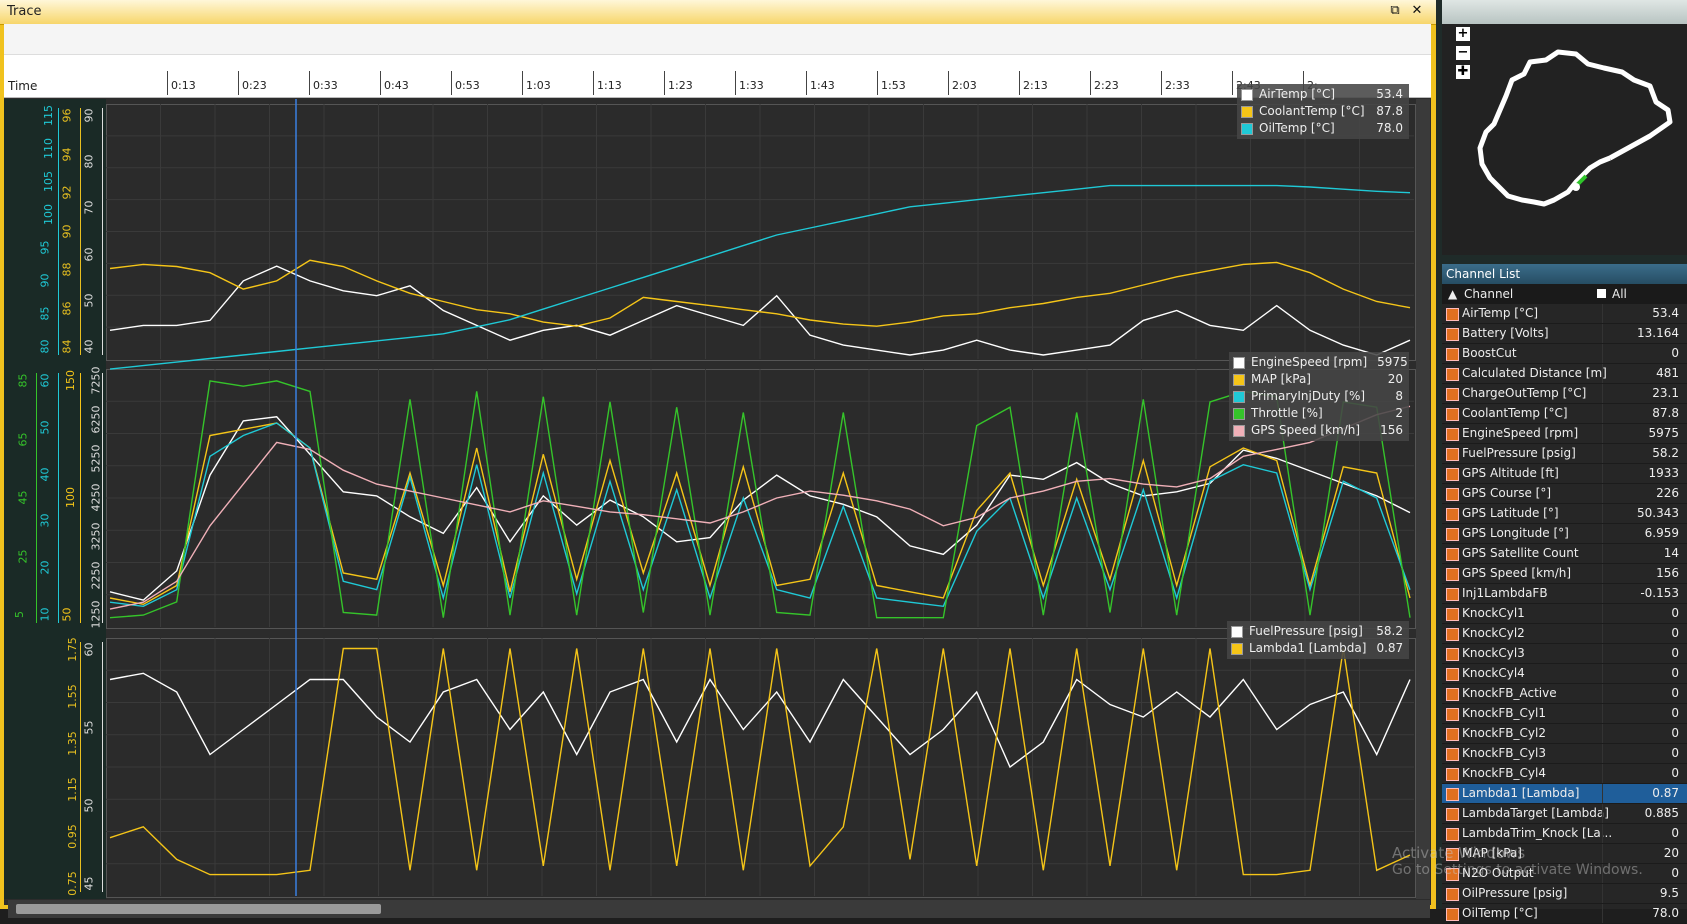  I want to click on horizontal-scrollbar, so click(719, 909).